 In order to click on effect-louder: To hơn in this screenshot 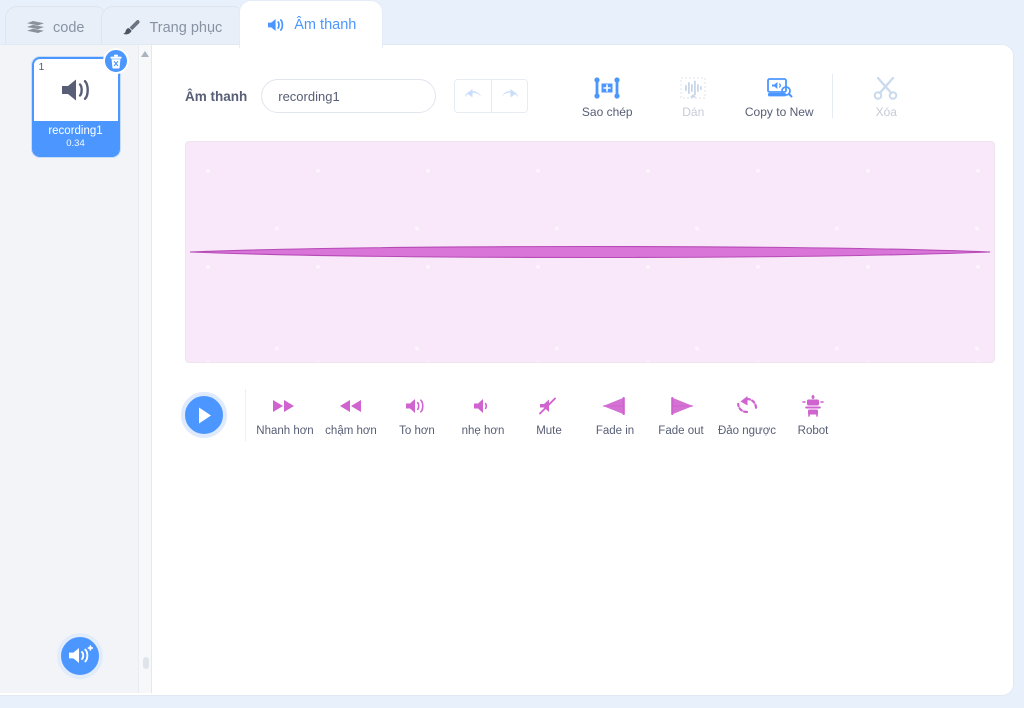, I will do `click(417, 415)`.